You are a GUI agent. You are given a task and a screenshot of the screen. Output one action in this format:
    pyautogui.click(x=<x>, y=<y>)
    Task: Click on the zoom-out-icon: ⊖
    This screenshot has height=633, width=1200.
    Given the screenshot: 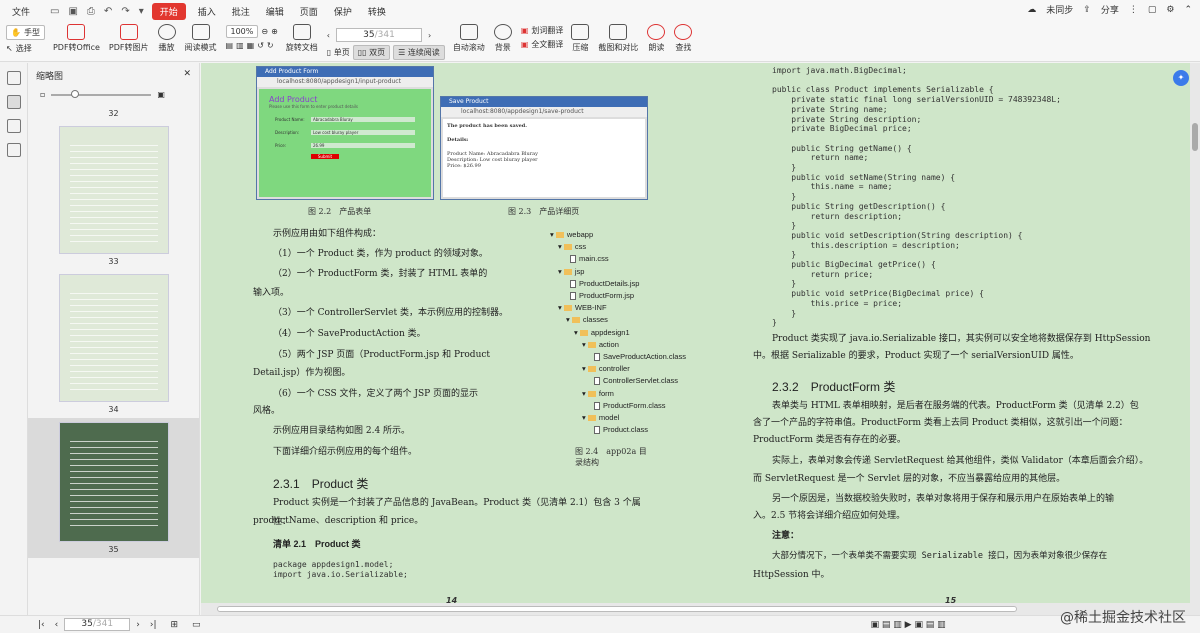 What is the action you would take?
    pyautogui.click(x=264, y=31)
    